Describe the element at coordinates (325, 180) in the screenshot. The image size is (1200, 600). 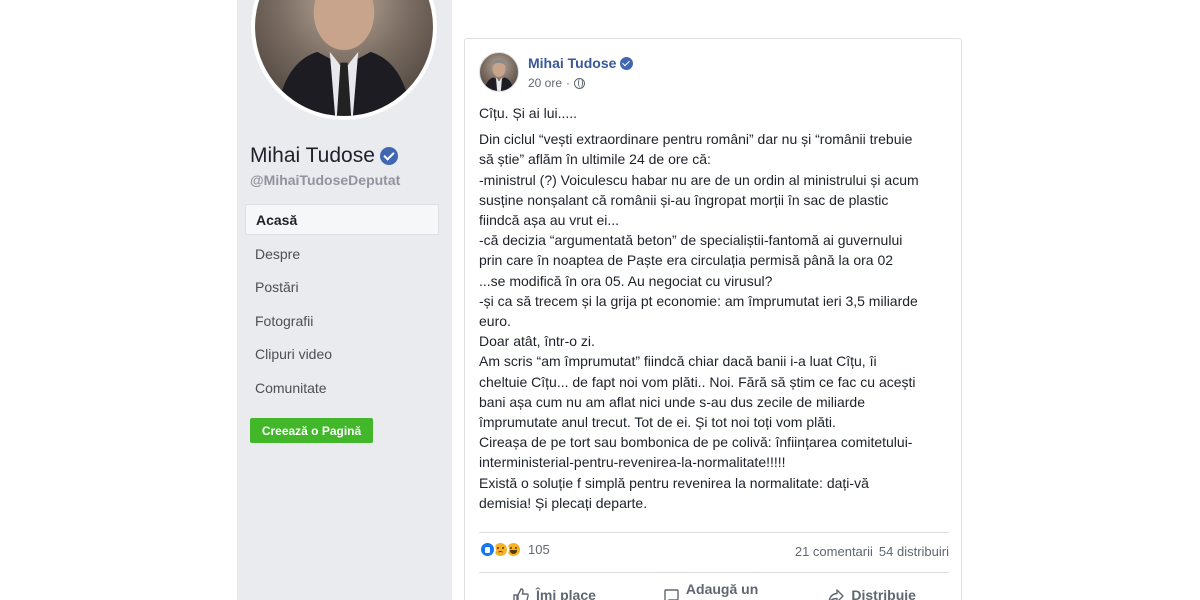
I see `page-handle: @MihaiTudoseDeputat` at that location.